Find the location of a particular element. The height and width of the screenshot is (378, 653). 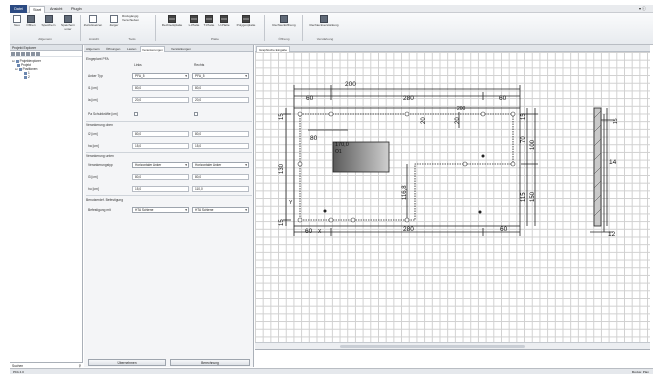

group-label: Öffnung is located at coordinates (284, 39).